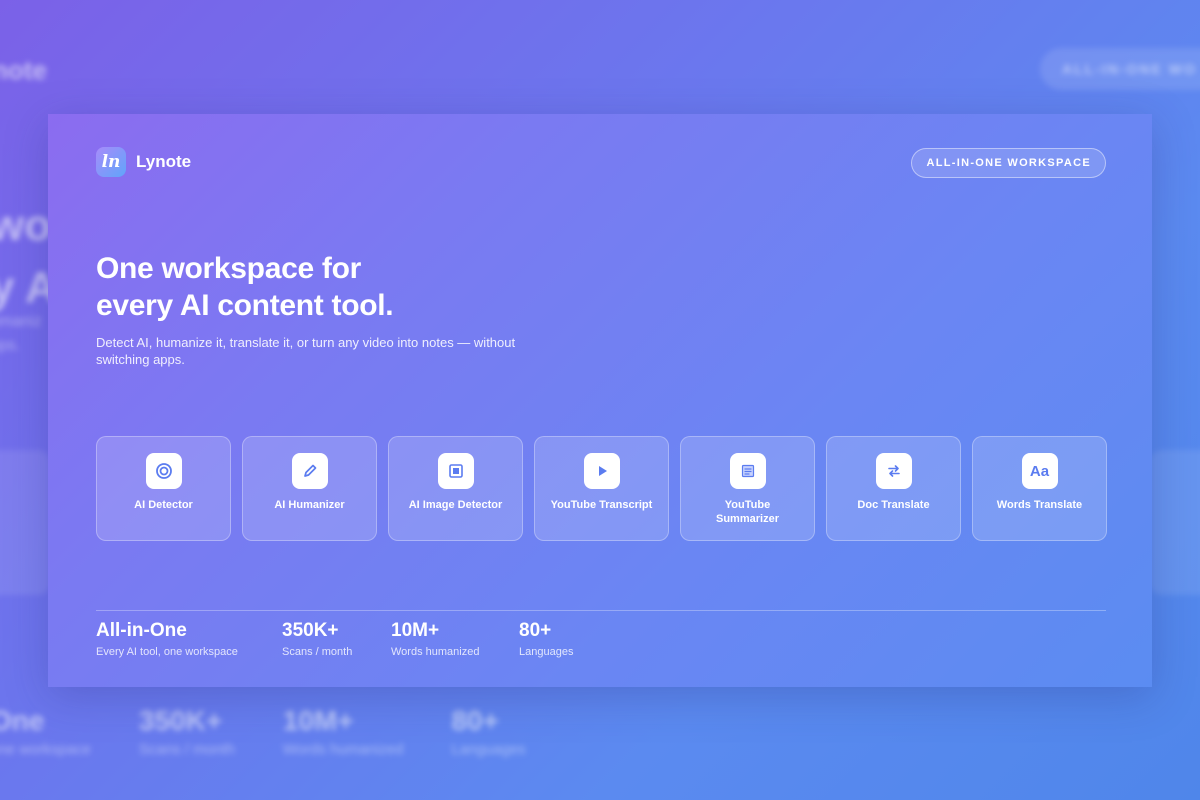  I want to click on stats-divider, so click(601, 610).